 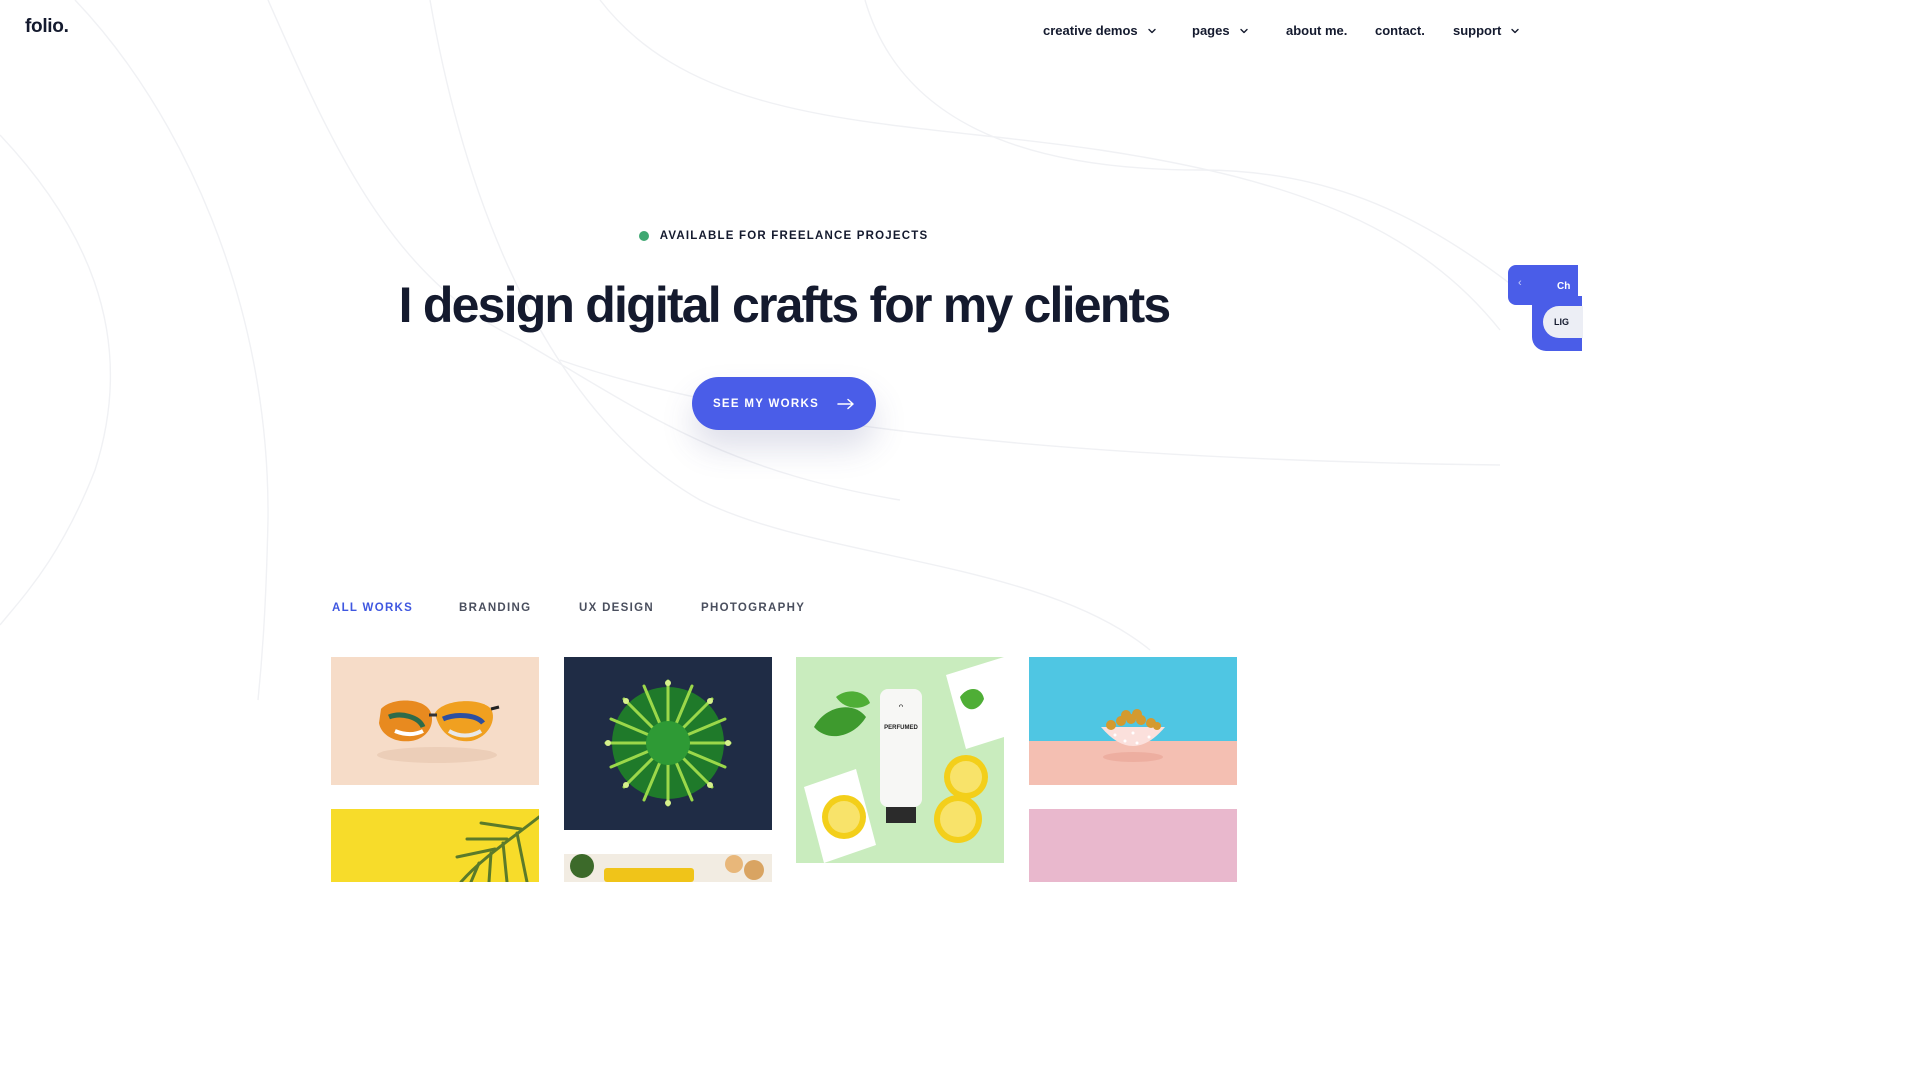 I want to click on nav-item-contact: contact., so click(x=1400, y=30).